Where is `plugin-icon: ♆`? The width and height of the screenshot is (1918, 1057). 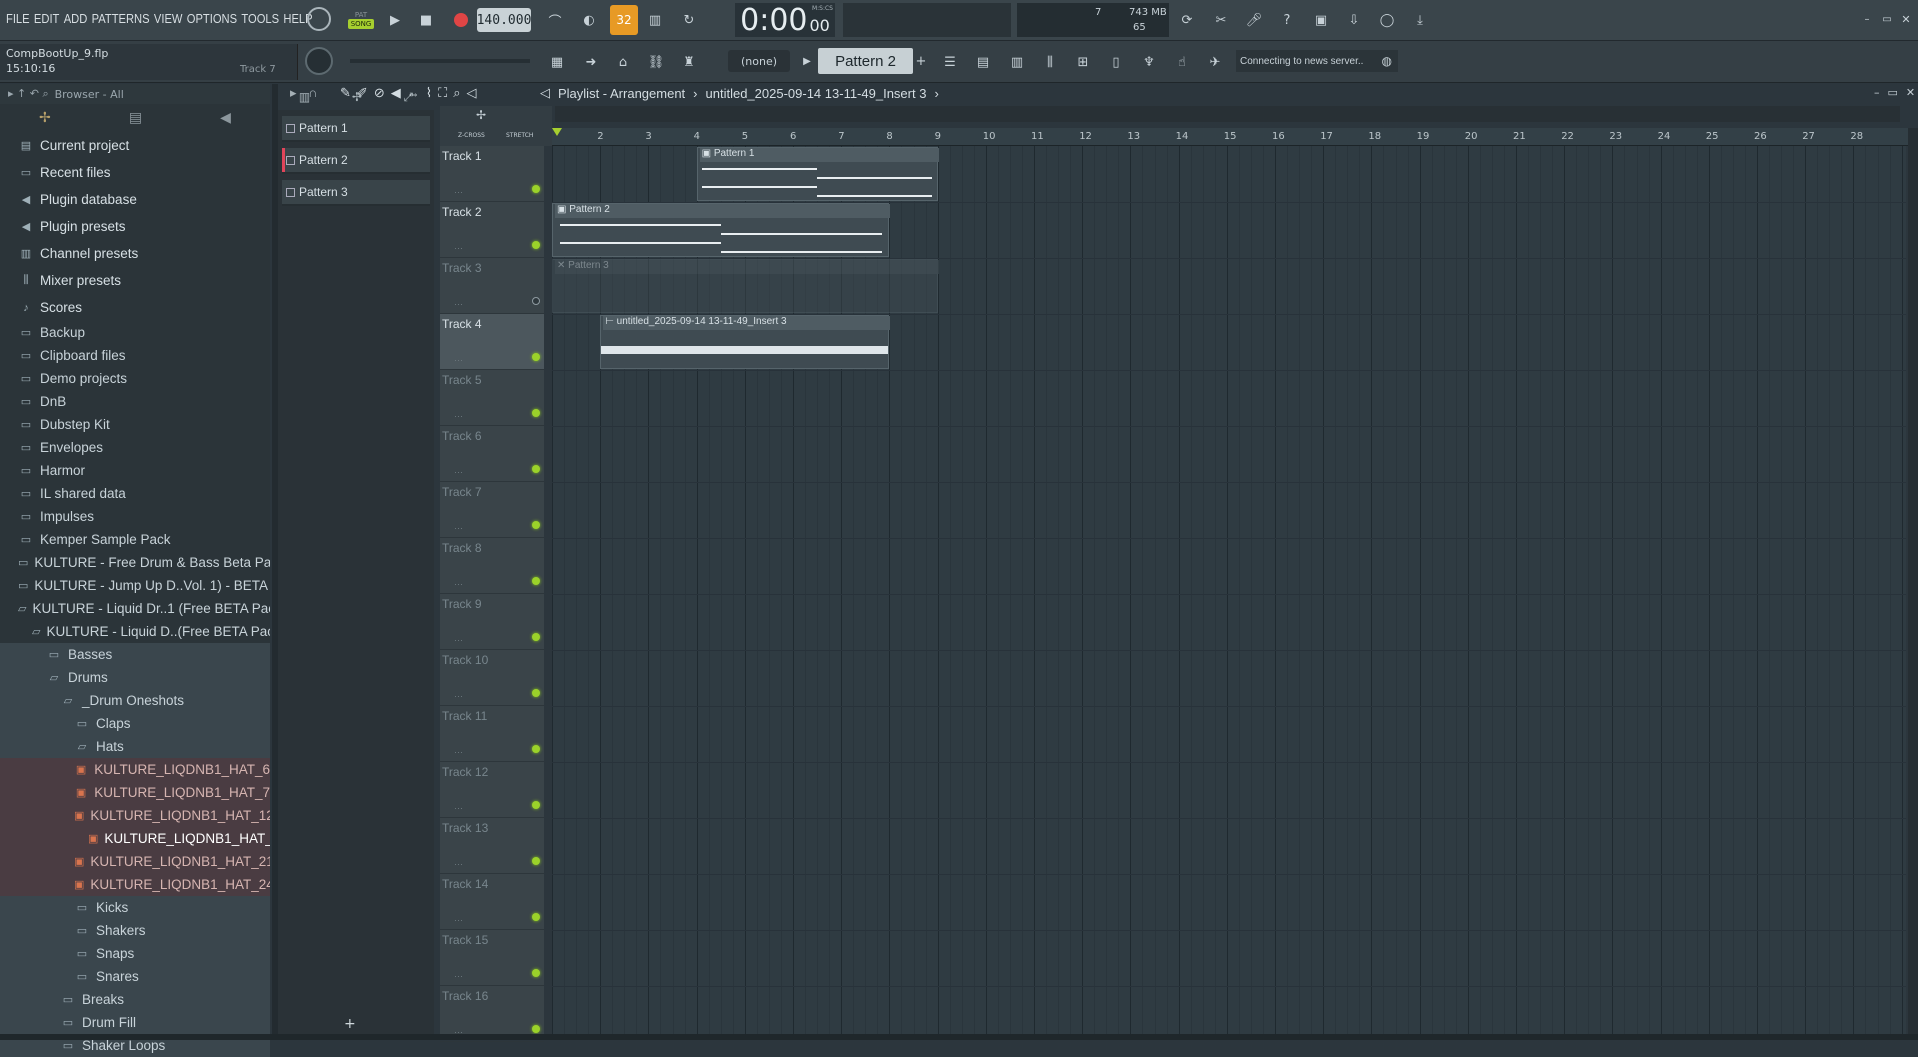 plugin-icon: ♆ is located at coordinates (1149, 62).